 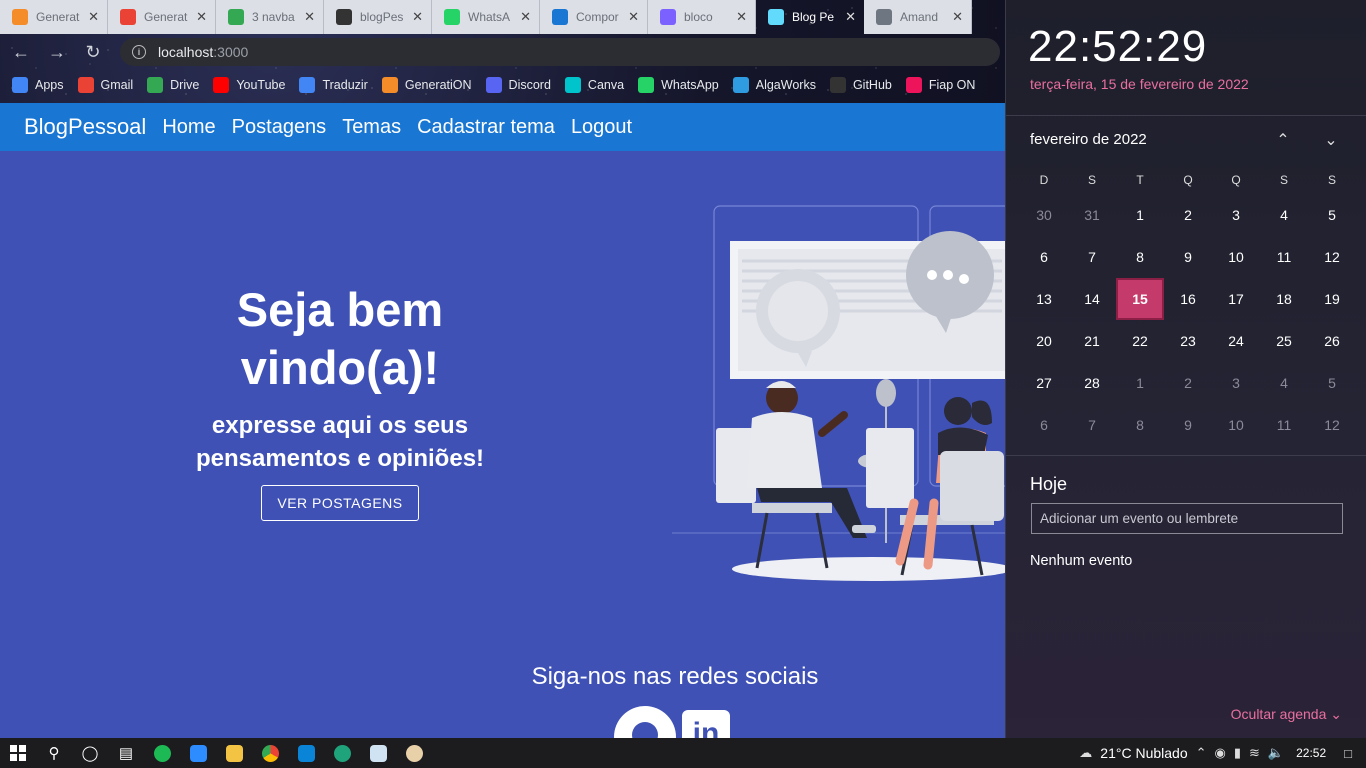 I want to click on taskbar-clock: 22:52, so click(x=1311, y=753).